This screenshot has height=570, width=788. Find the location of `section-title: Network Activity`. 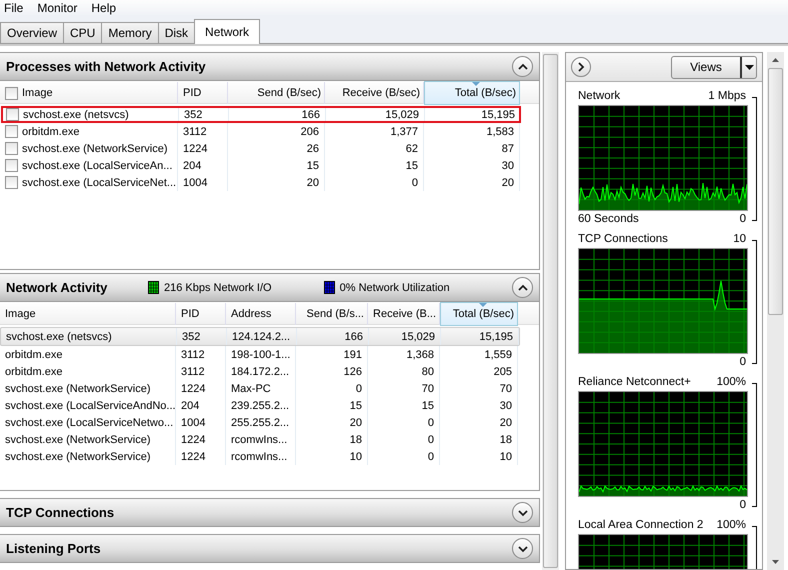

section-title: Network Activity is located at coordinates (57, 287).